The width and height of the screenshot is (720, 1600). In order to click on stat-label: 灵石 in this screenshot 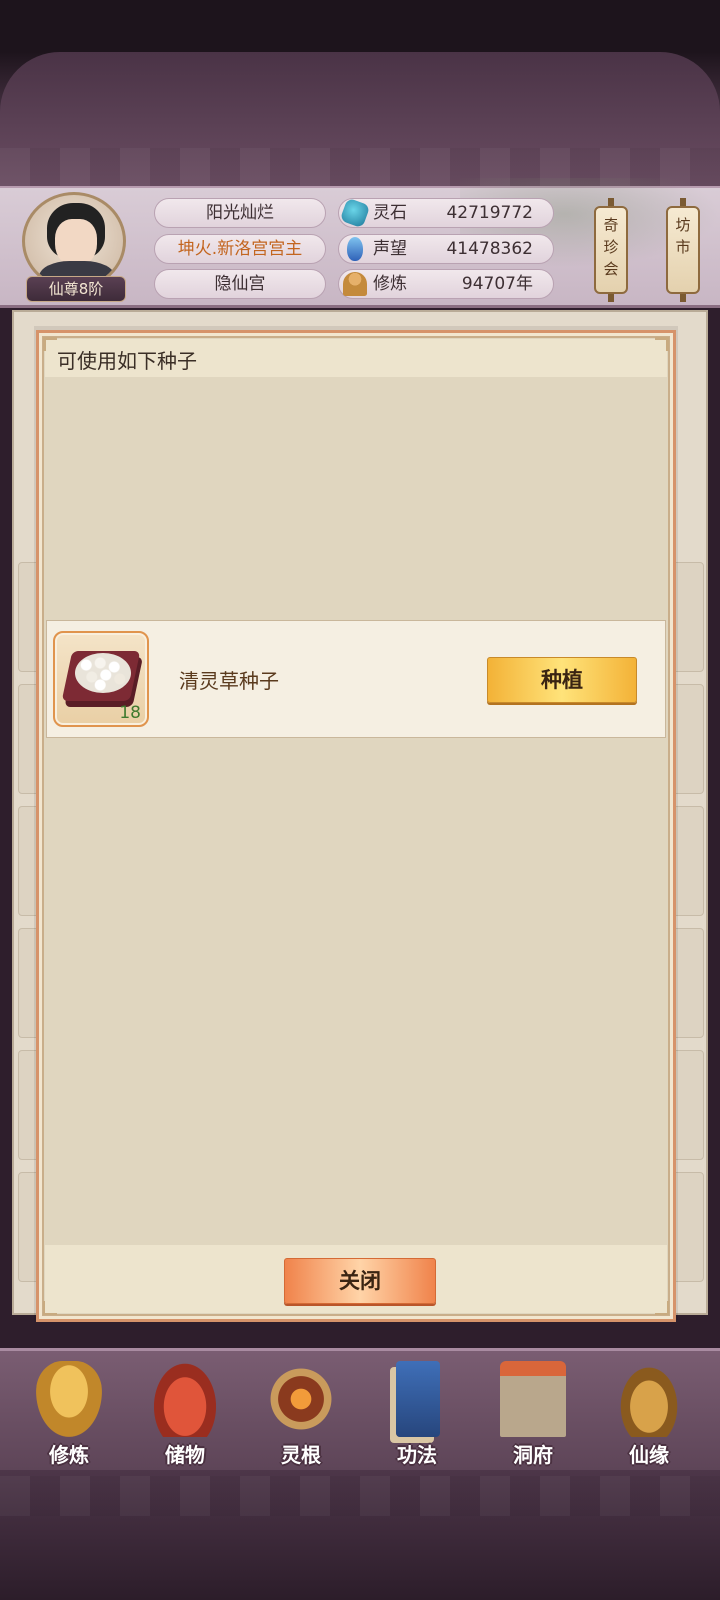, I will do `click(390, 213)`.